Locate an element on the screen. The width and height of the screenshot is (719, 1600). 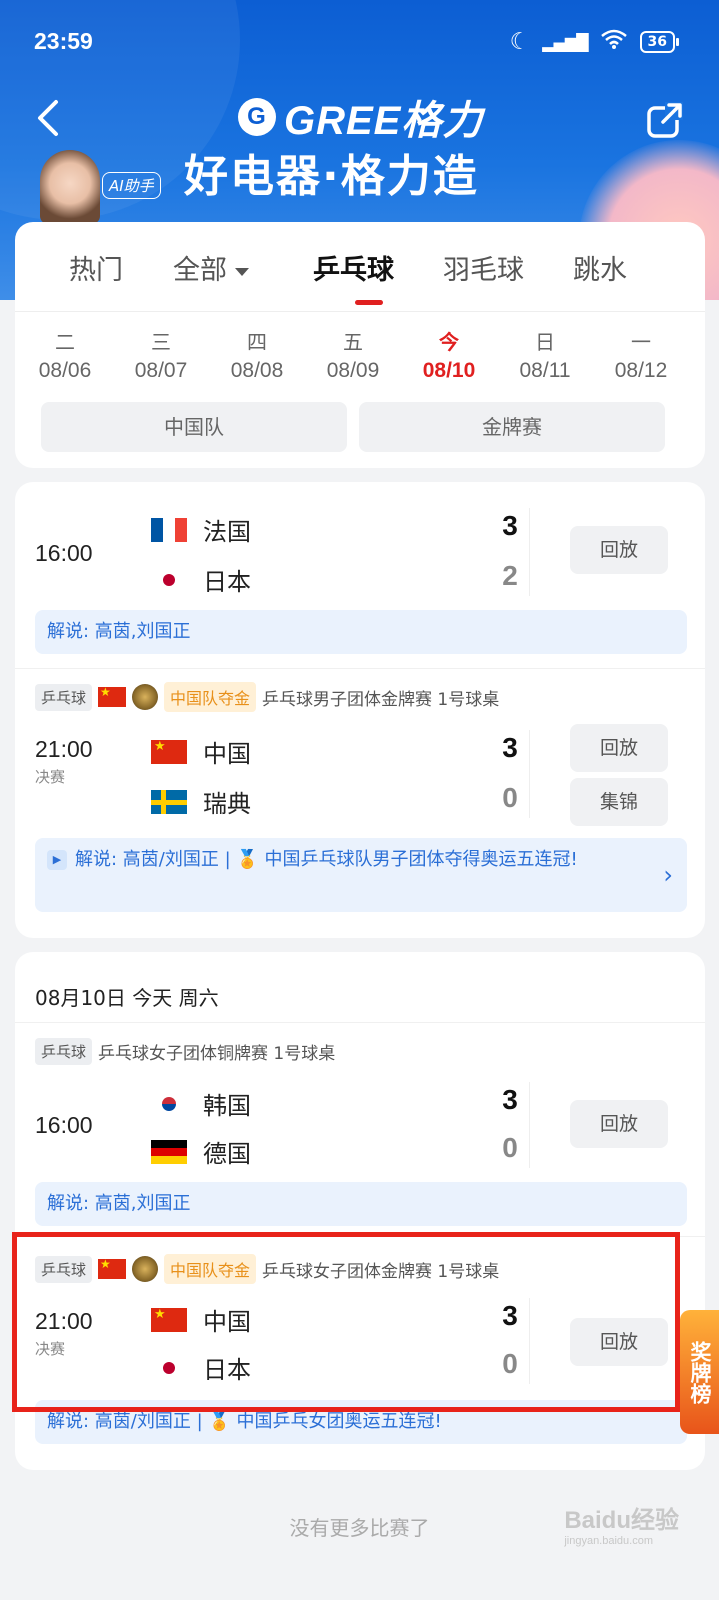
ai-assistant-avatar is located at coordinates (70, 187).